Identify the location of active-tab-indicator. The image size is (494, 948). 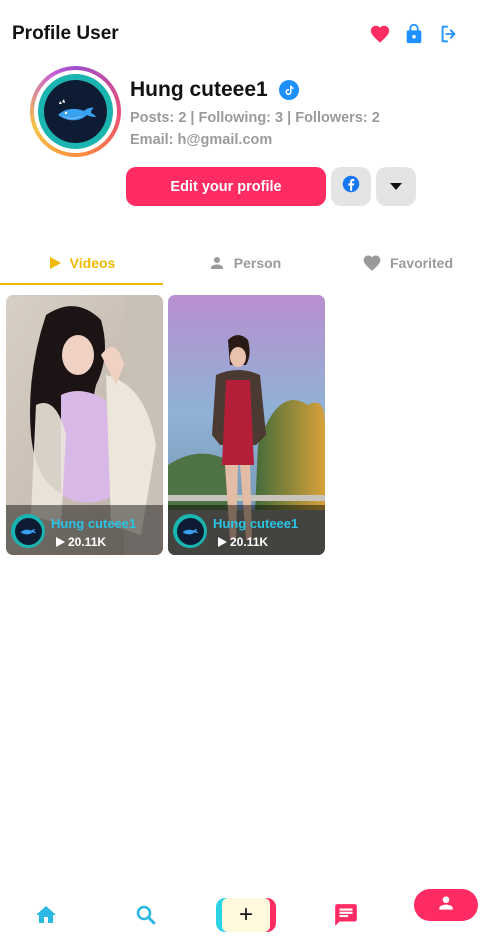
(81, 284).